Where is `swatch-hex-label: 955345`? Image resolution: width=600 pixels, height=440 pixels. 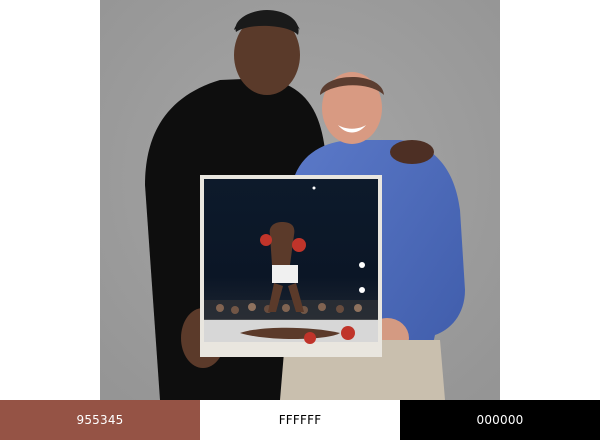 swatch-hex-label: 955345 is located at coordinates (100, 420).